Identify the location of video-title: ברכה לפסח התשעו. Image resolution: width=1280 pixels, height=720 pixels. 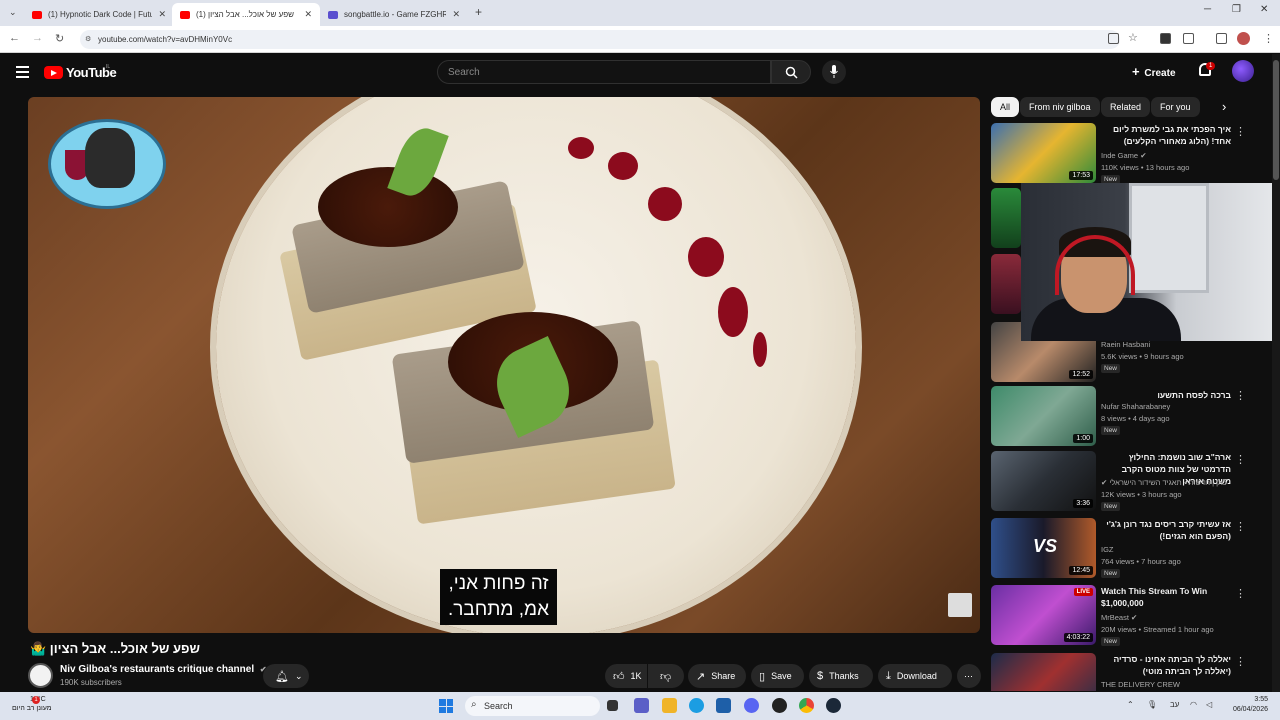
(1166, 395).